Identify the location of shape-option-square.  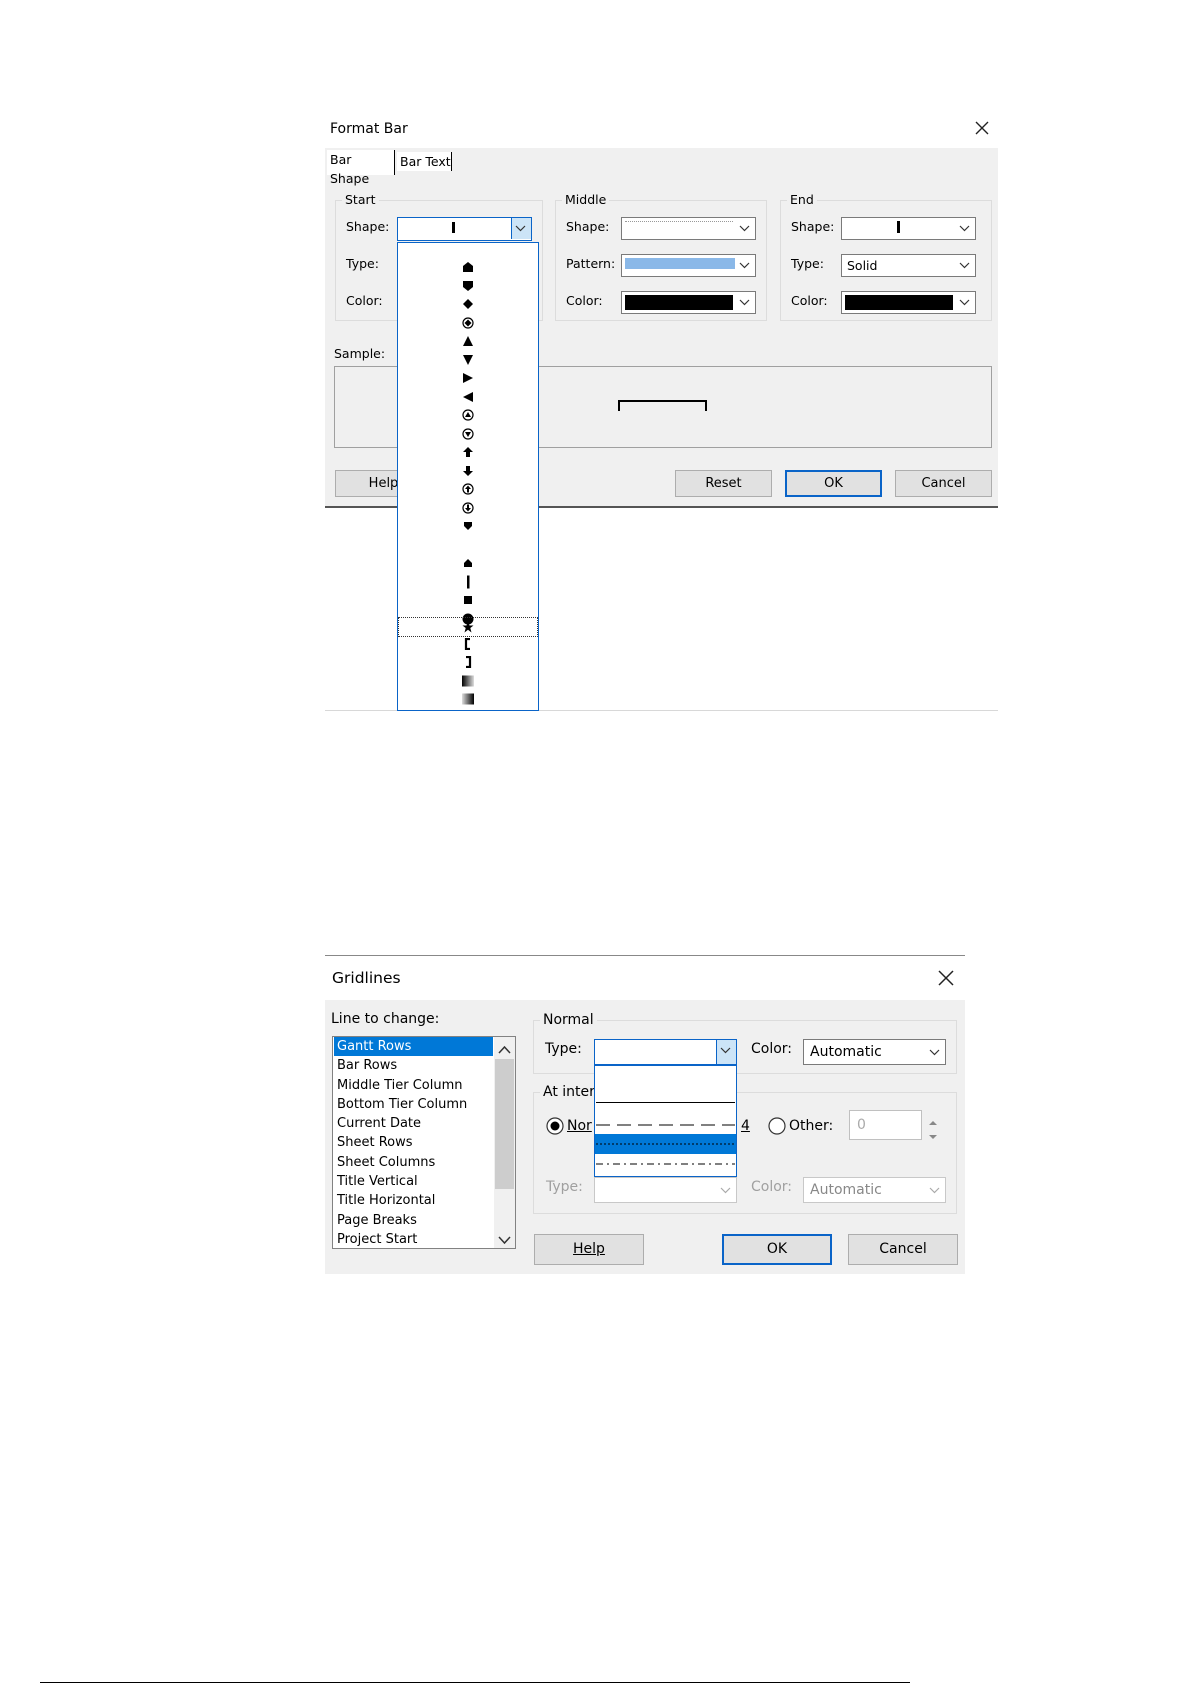
(468, 600).